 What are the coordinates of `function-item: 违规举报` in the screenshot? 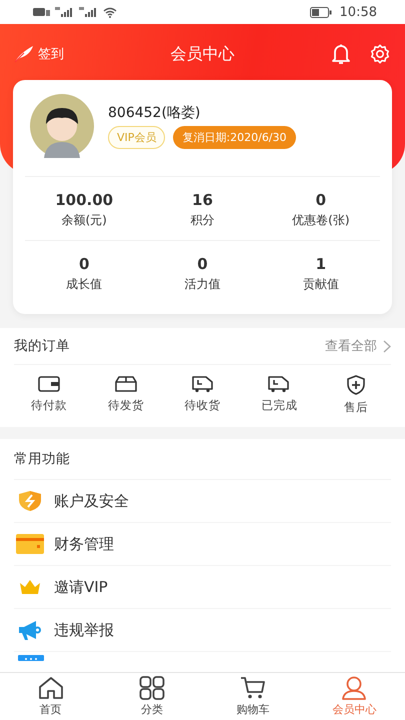 It's located at (202, 630).